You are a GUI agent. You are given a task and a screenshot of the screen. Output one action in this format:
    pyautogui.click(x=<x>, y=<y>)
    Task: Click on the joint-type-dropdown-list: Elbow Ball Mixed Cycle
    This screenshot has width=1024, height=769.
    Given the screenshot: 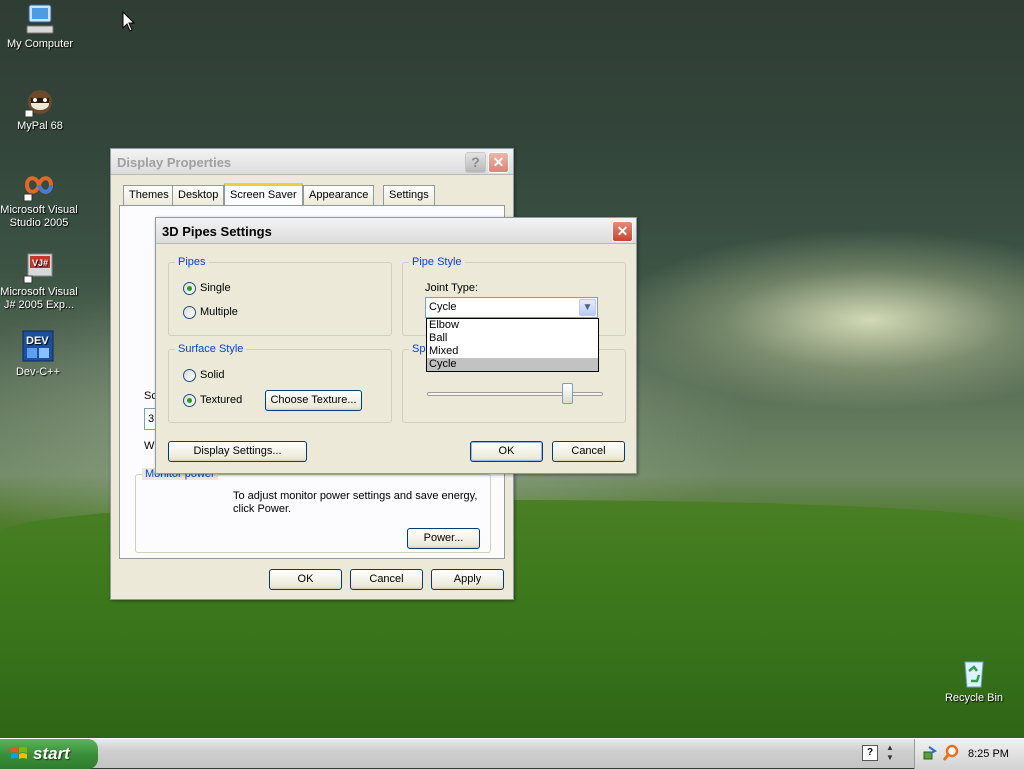 What is the action you would take?
    pyautogui.click(x=512, y=345)
    